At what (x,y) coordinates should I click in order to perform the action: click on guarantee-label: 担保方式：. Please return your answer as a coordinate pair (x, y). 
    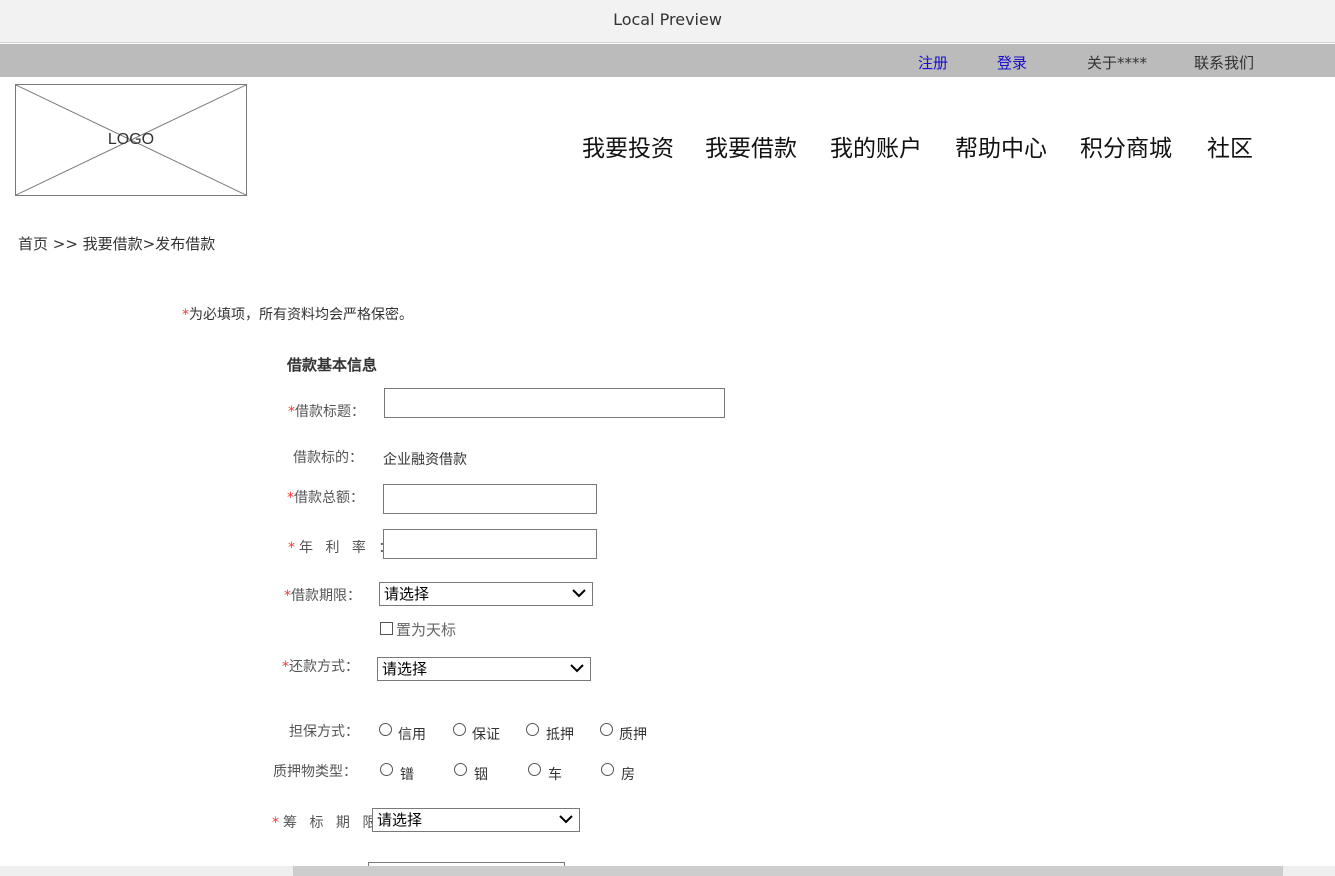
    Looking at the image, I should click on (324, 732).